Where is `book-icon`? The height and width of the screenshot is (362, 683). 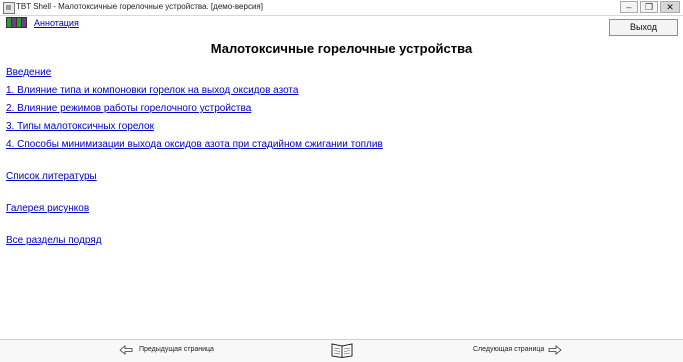
book-icon is located at coordinates (17, 22).